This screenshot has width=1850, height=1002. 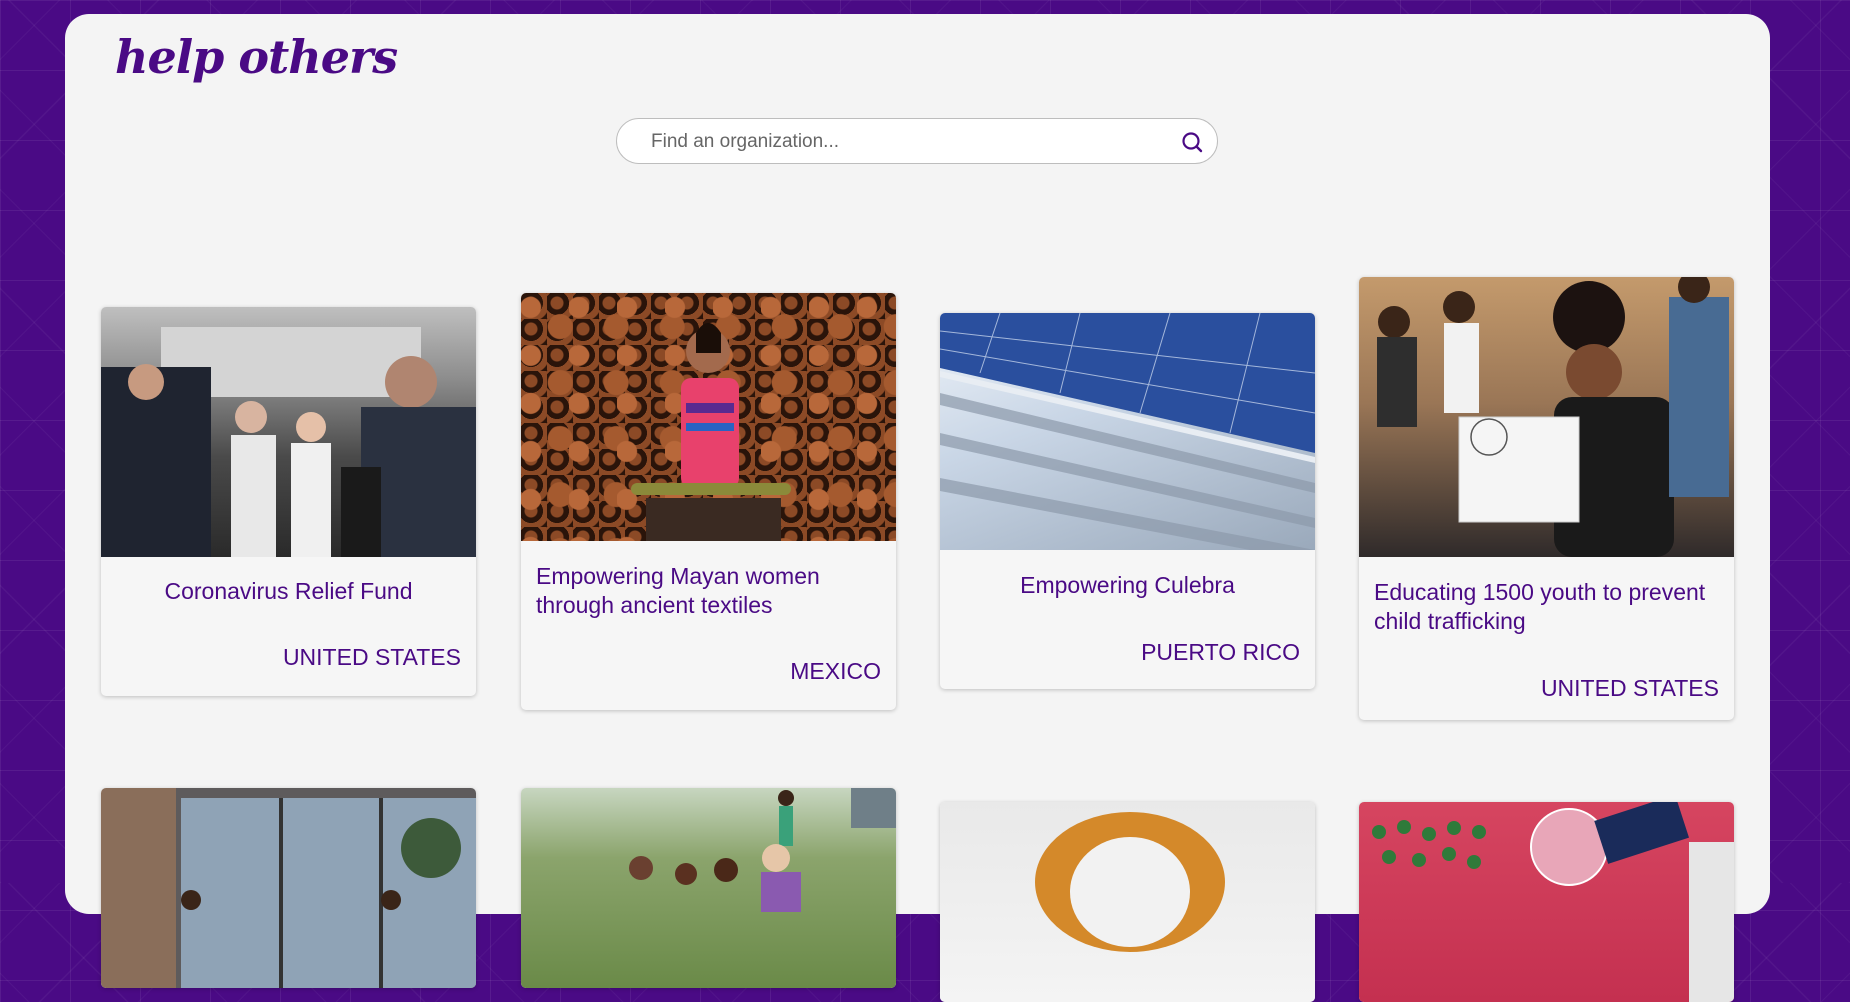 I want to click on card-country: MEXICO, so click(x=835, y=671).